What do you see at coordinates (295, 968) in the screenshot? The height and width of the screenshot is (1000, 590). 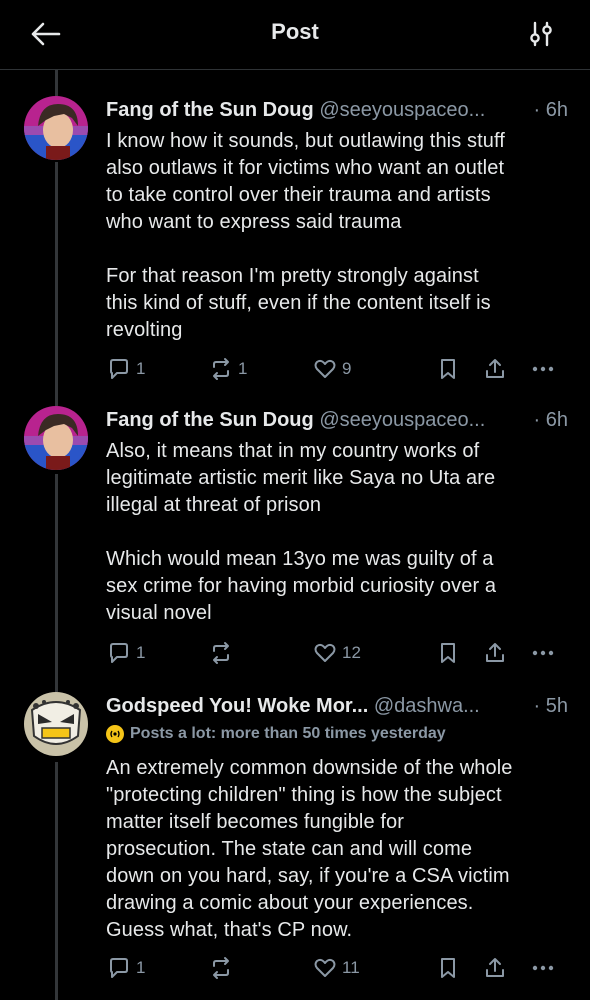 I see `post-actions: 1 11` at bounding box center [295, 968].